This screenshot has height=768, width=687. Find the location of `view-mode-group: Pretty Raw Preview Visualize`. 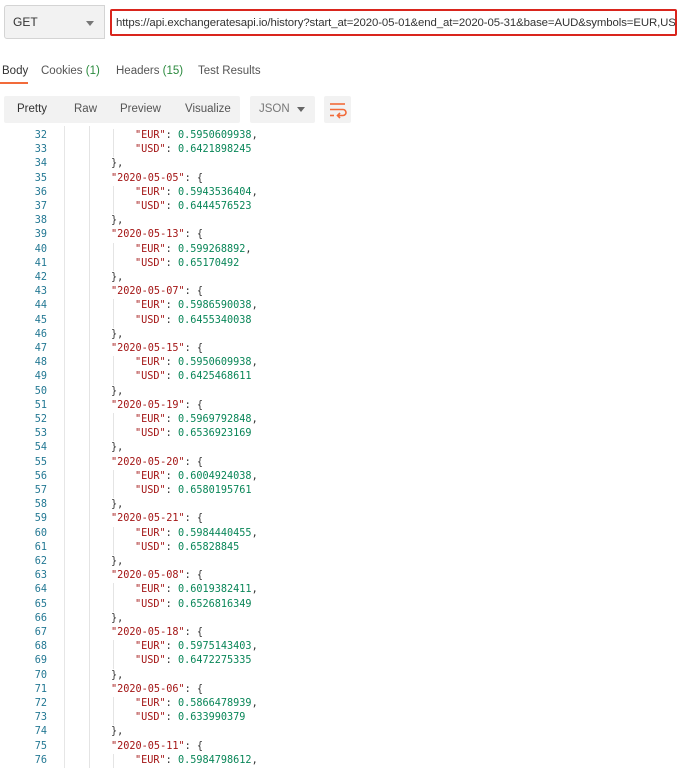

view-mode-group: Pretty Raw Preview Visualize is located at coordinates (122, 109).